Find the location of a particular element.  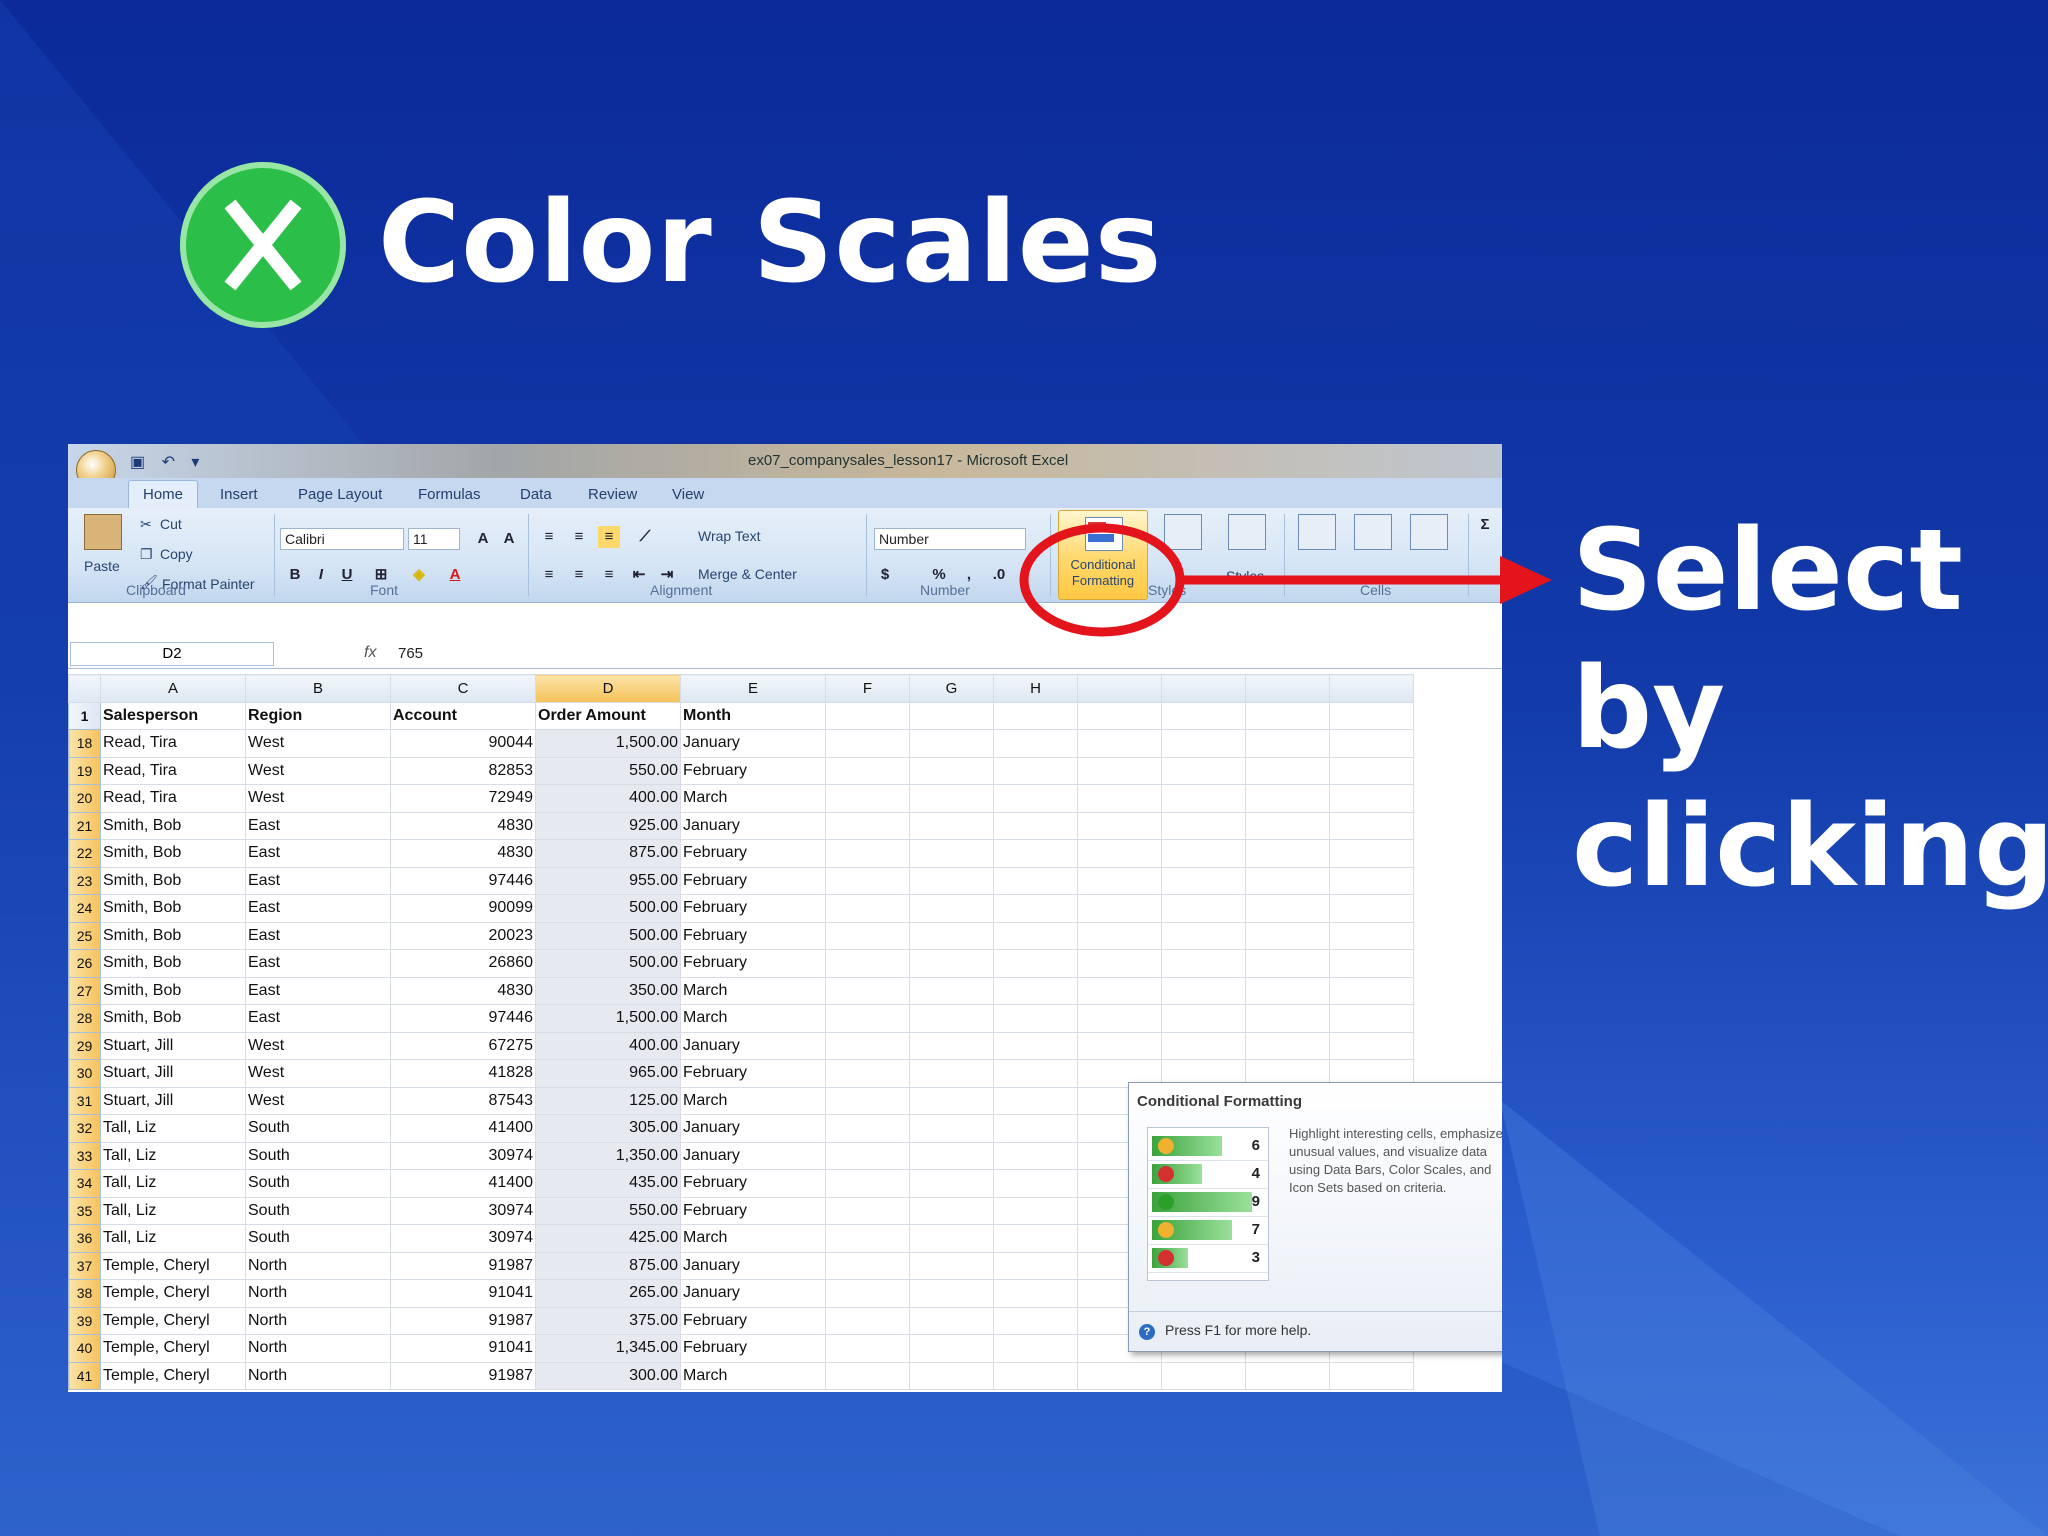

table-cell: 425.00 is located at coordinates (608, 1238).